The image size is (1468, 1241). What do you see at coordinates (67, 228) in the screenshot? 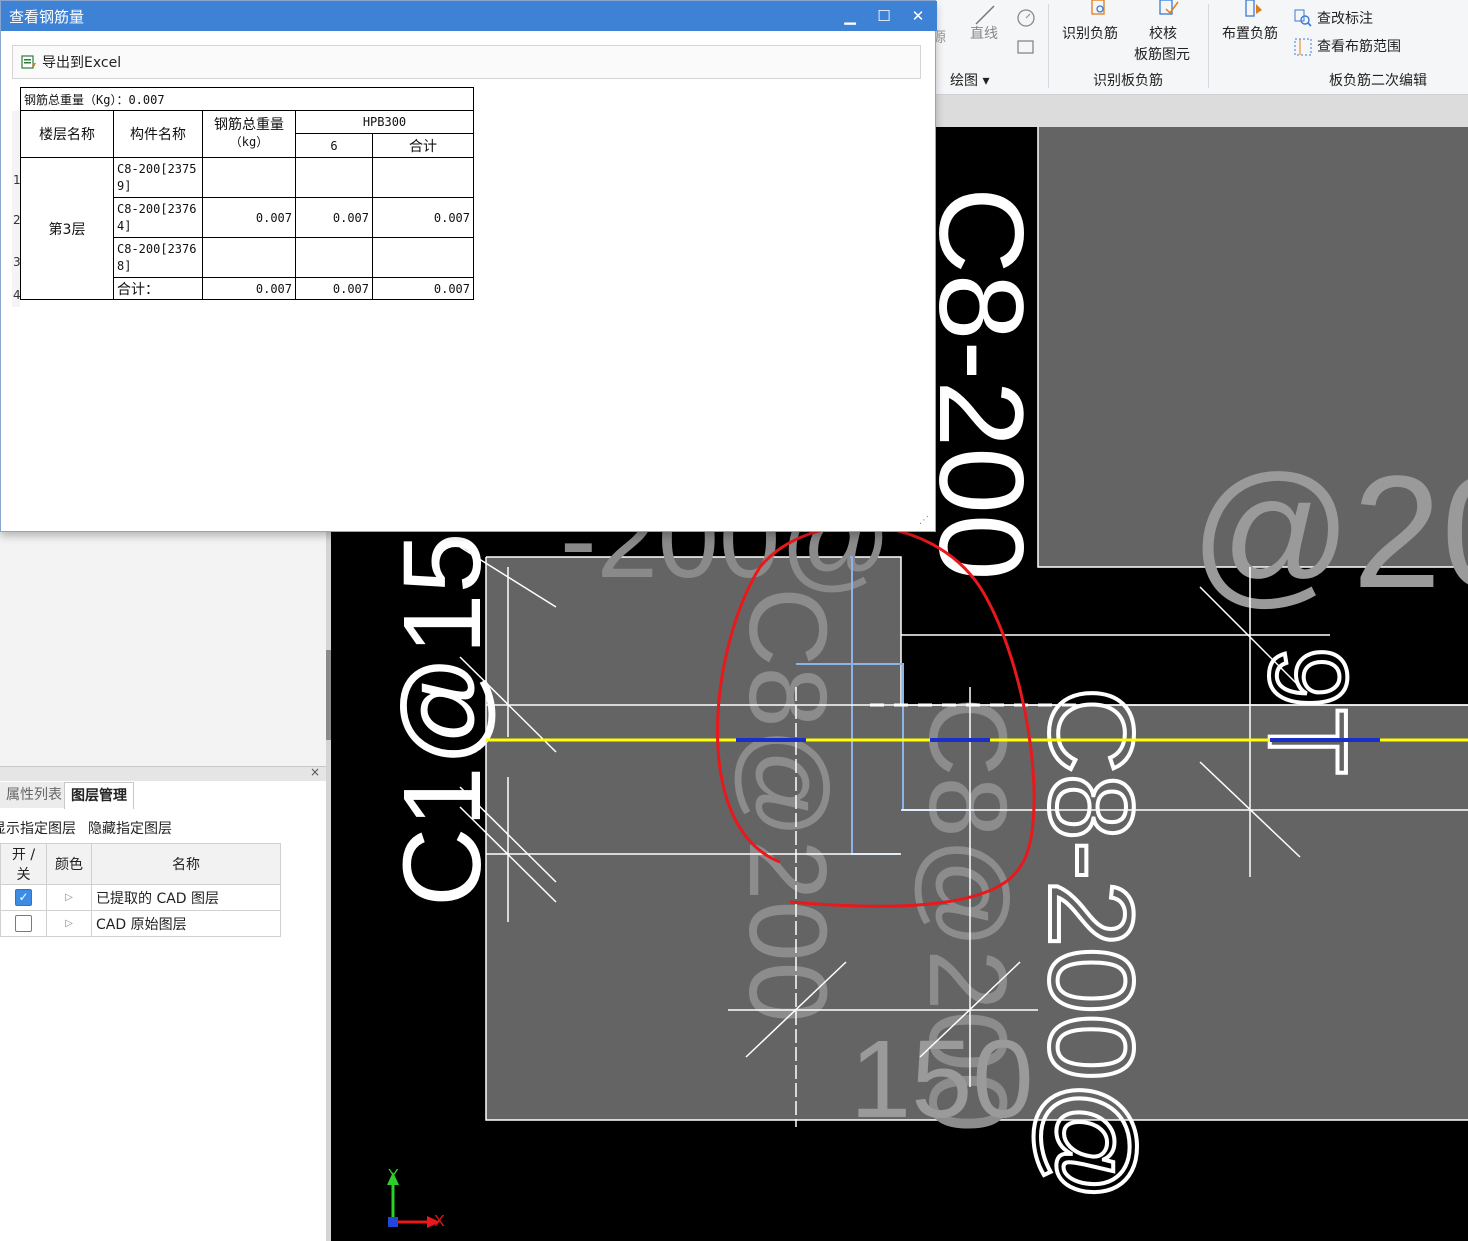
I see `floor-cell: 第3层` at bounding box center [67, 228].